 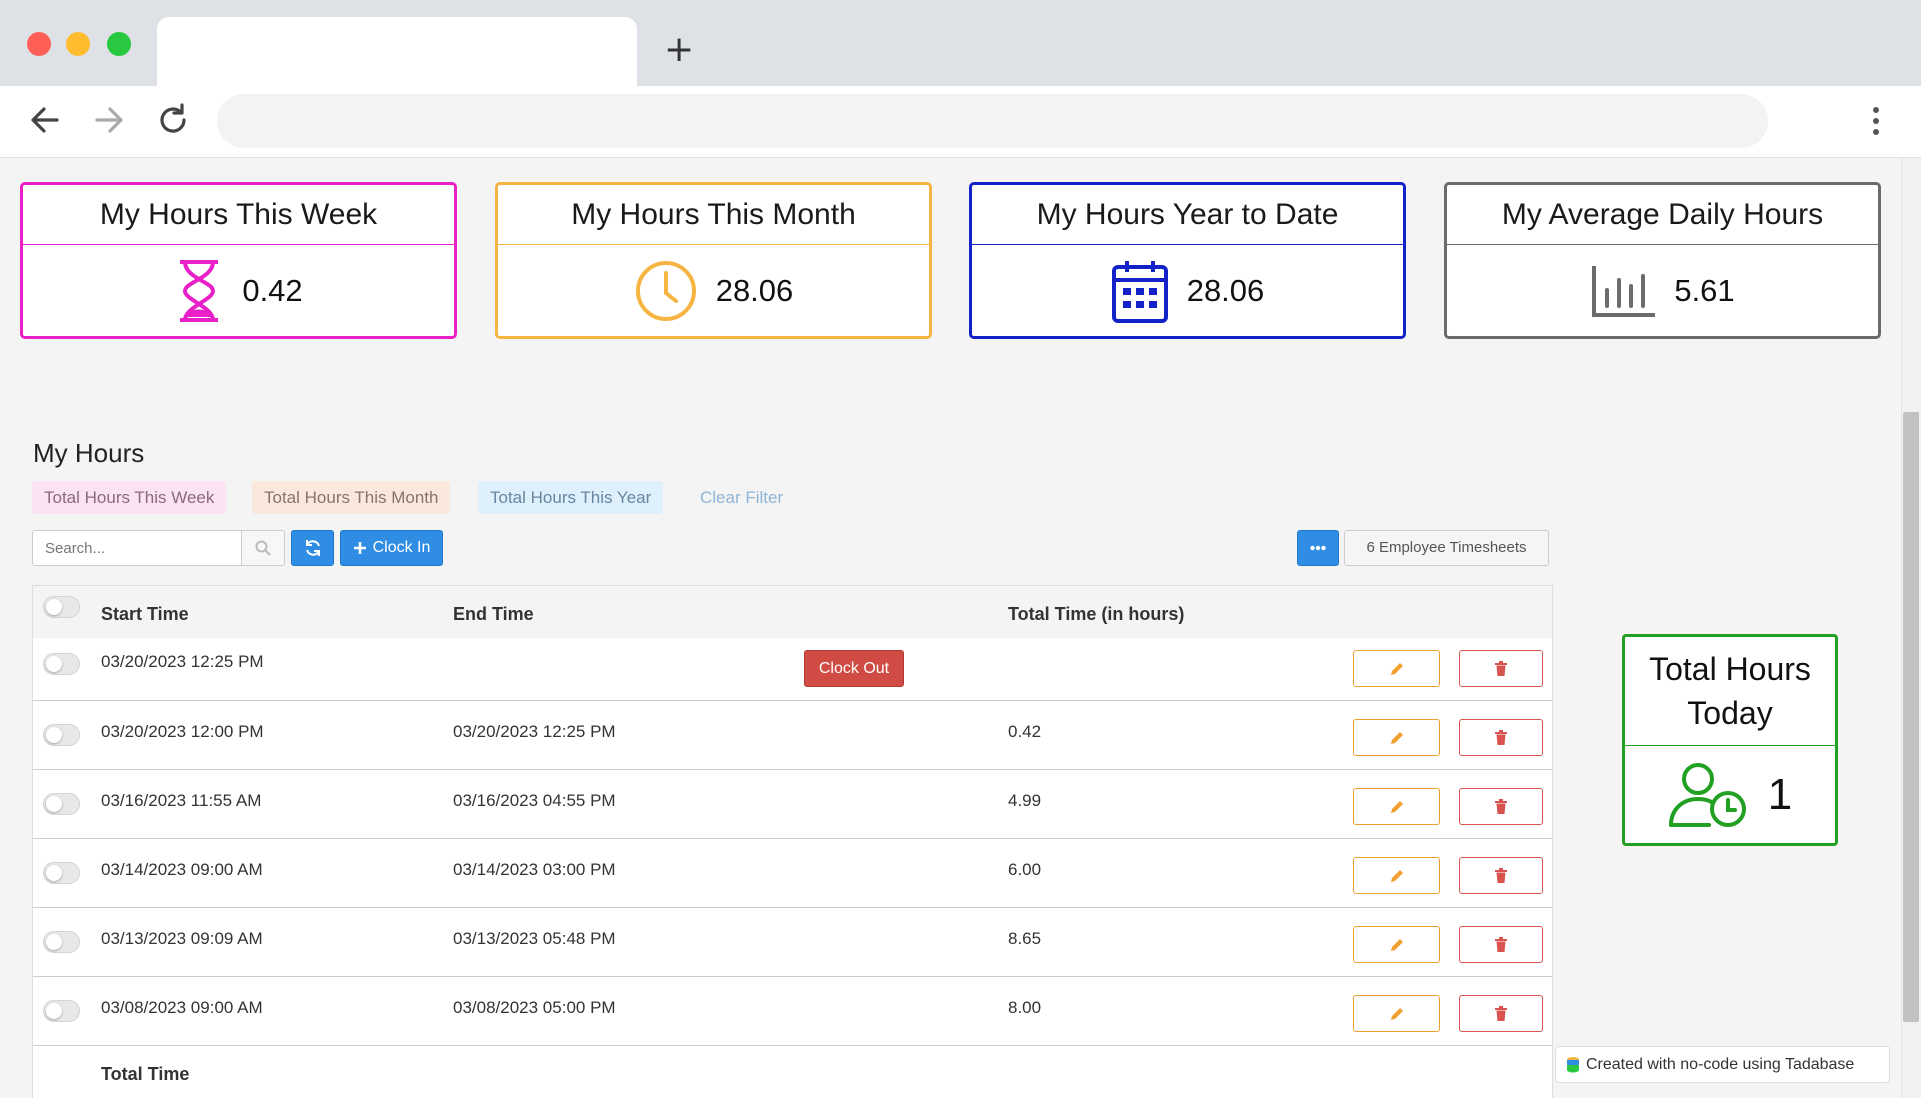 What do you see at coordinates (89, 453) in the screenshot?
I see `section-title: My Hours` at bounding box center [89, 453].